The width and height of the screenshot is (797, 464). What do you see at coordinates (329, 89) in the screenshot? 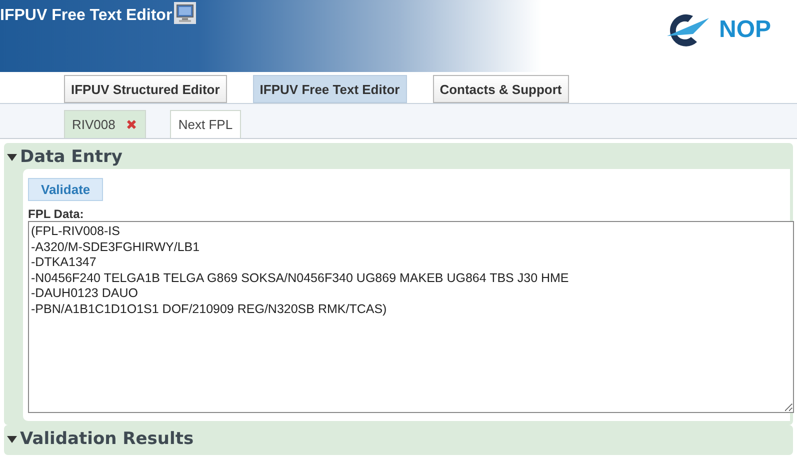
I see `nav-tab: IFPUV Free Text Editor` at bounding box center [329, 89].